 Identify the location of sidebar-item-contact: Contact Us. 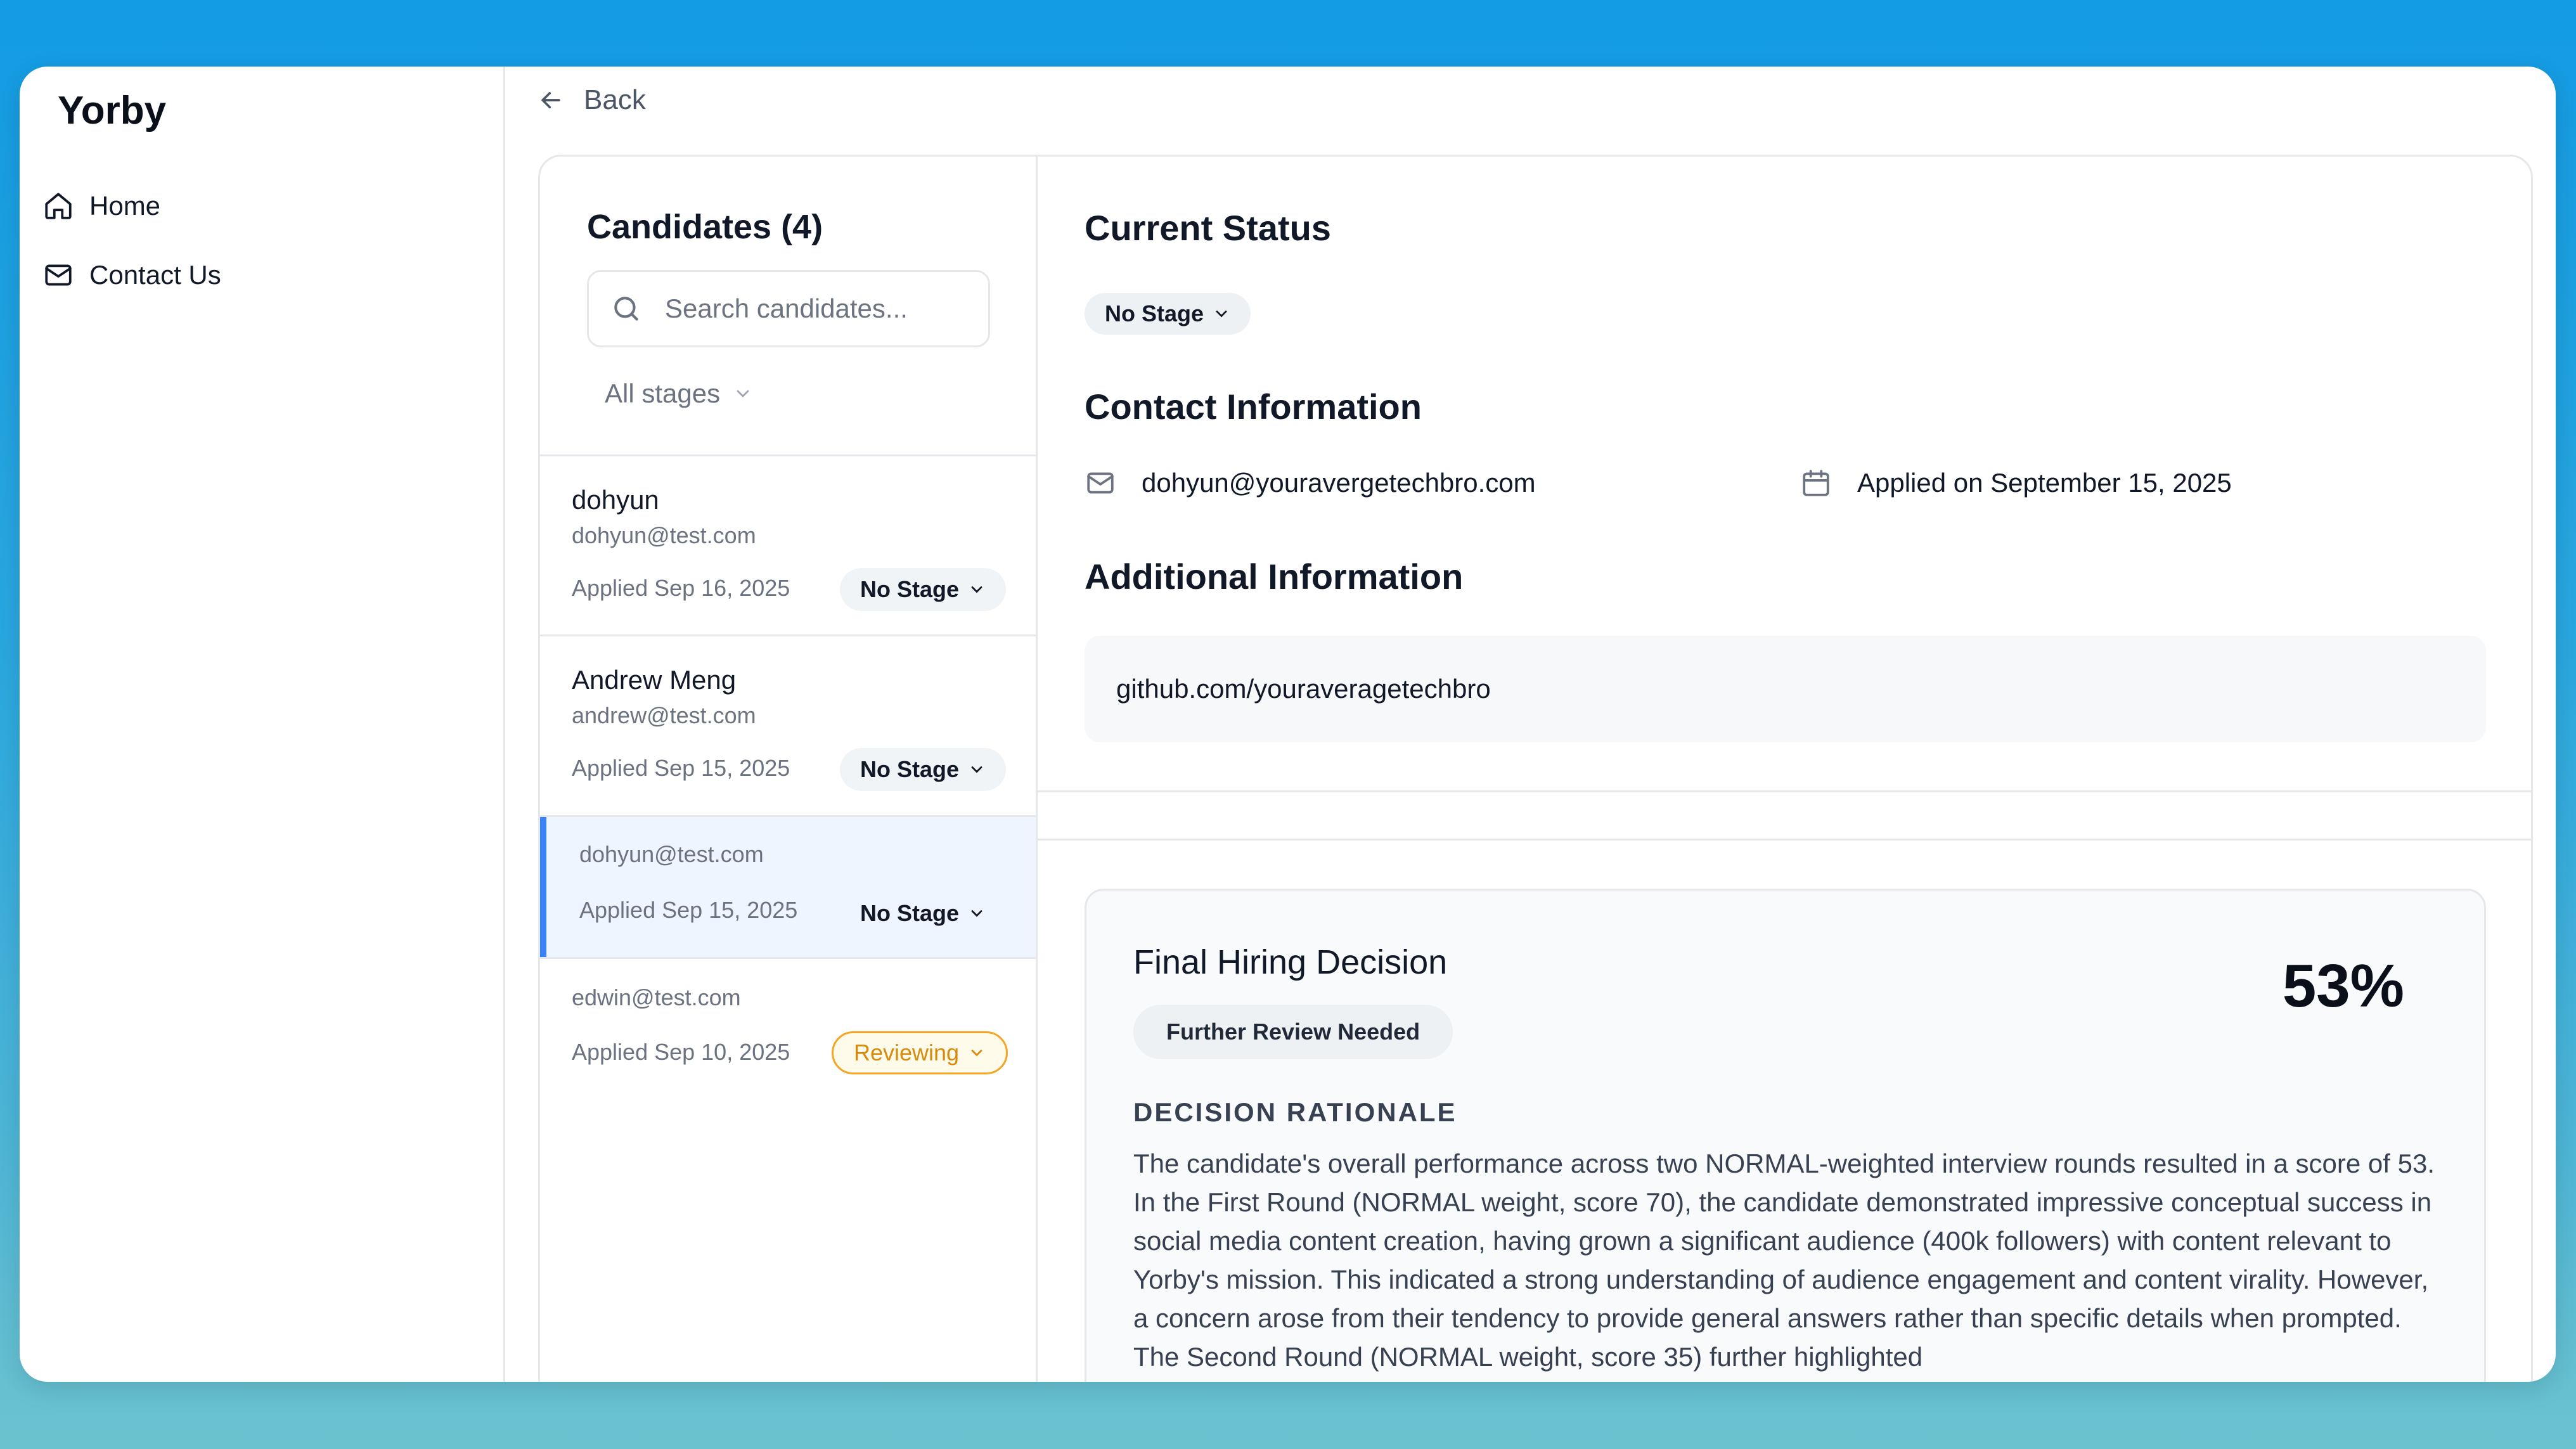
(131, 275).